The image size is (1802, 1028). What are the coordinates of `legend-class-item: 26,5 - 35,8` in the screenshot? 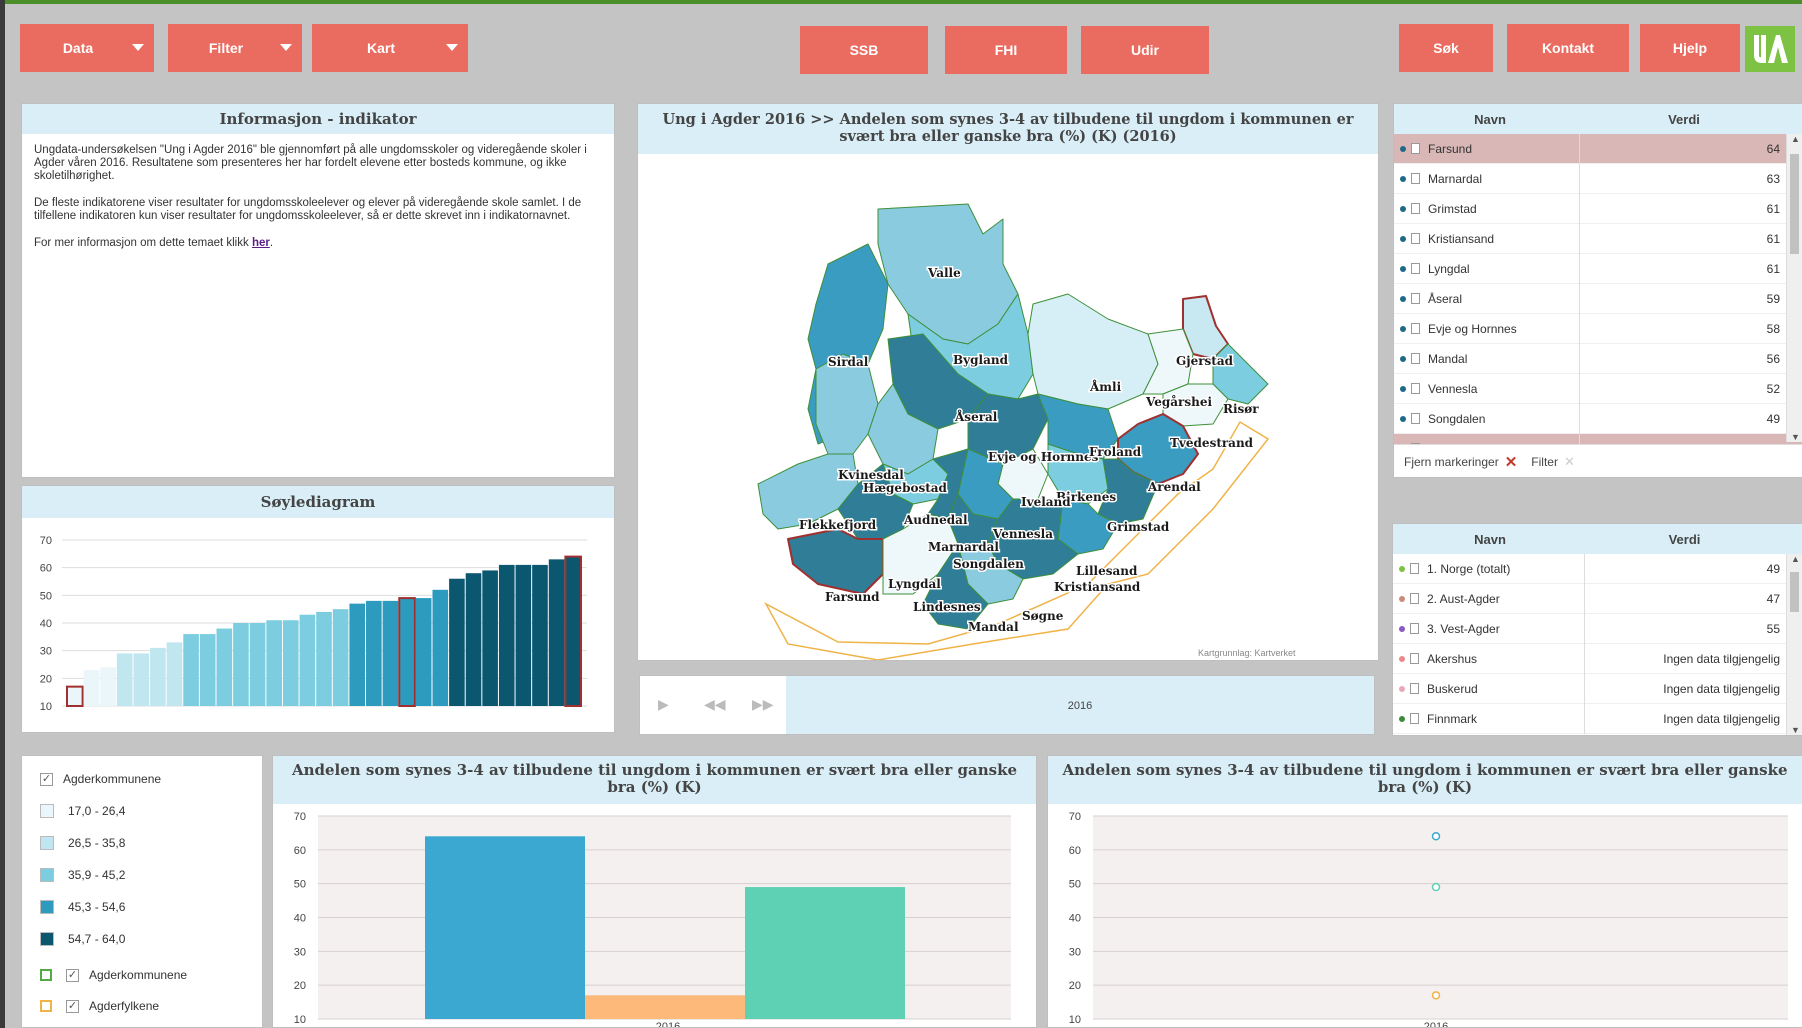 It's located at (82, 843).